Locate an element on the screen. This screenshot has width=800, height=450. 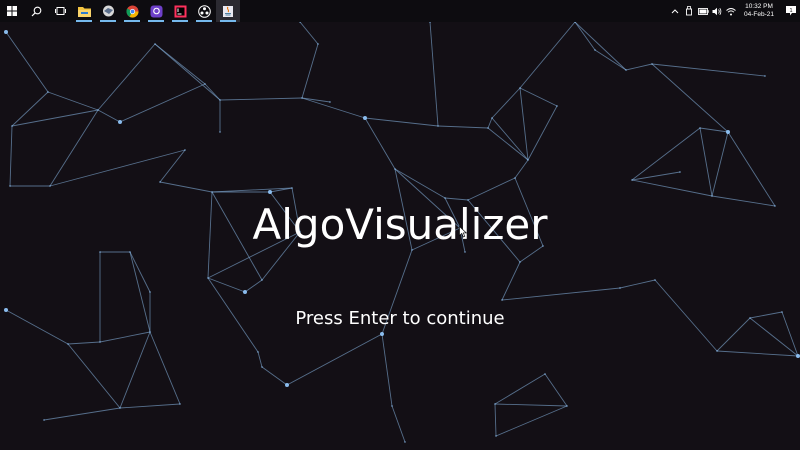
taskbar-clock: 10:32 PM 04-Feb-21 is located at coordinates (759, 11).